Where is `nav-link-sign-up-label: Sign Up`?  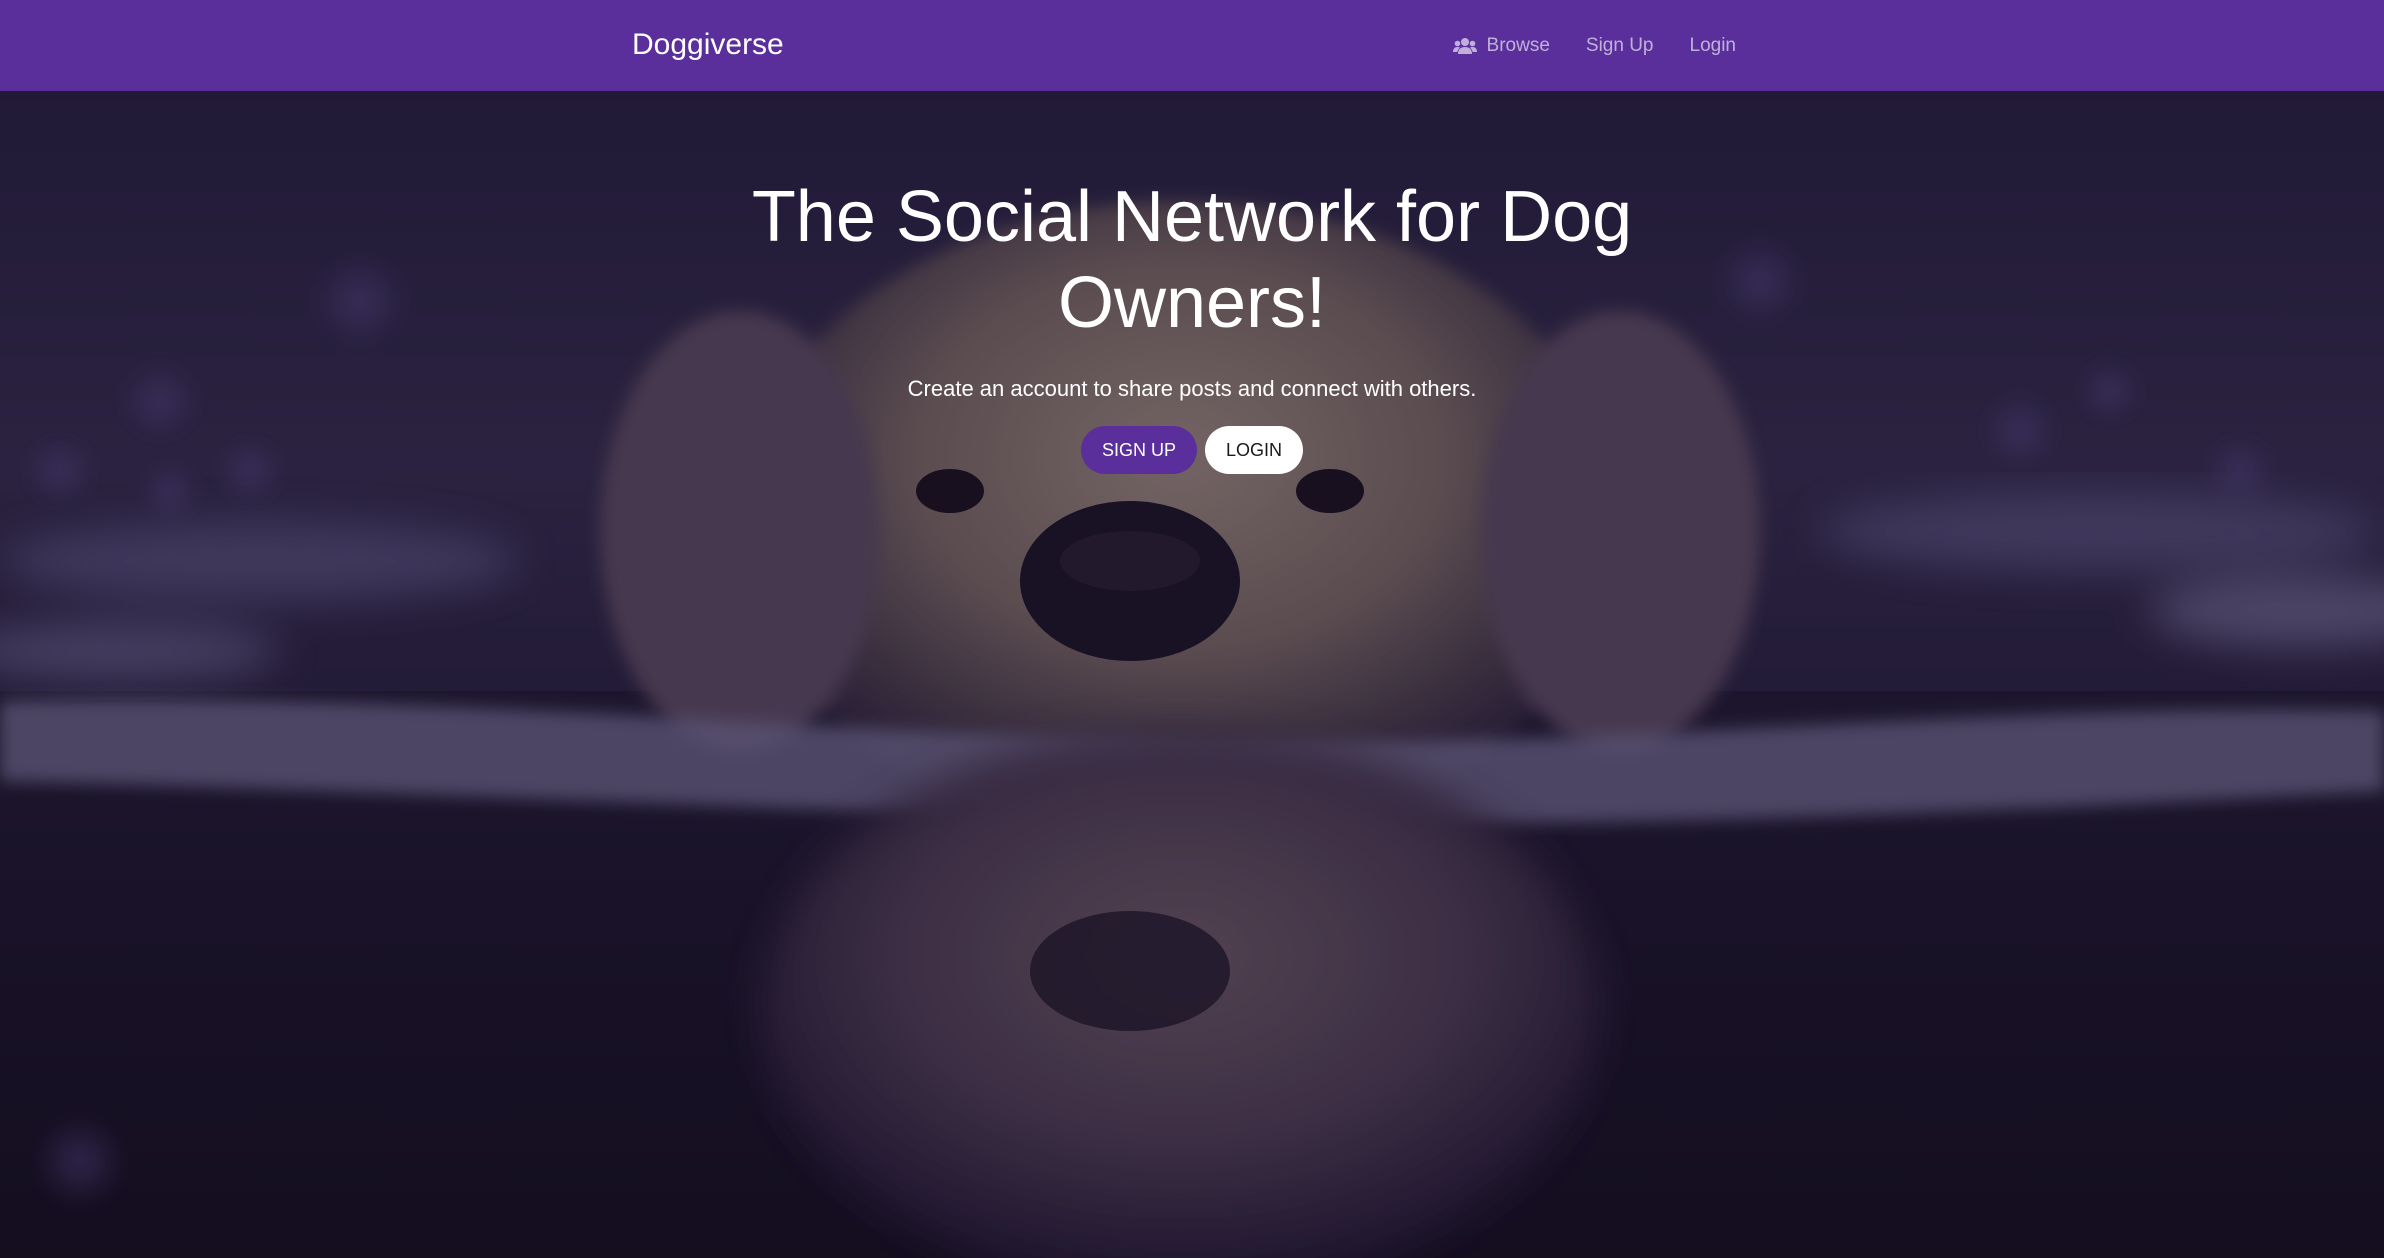 nav-link-sign-up-label: Sign Up is located at coordinates (1619, 45).